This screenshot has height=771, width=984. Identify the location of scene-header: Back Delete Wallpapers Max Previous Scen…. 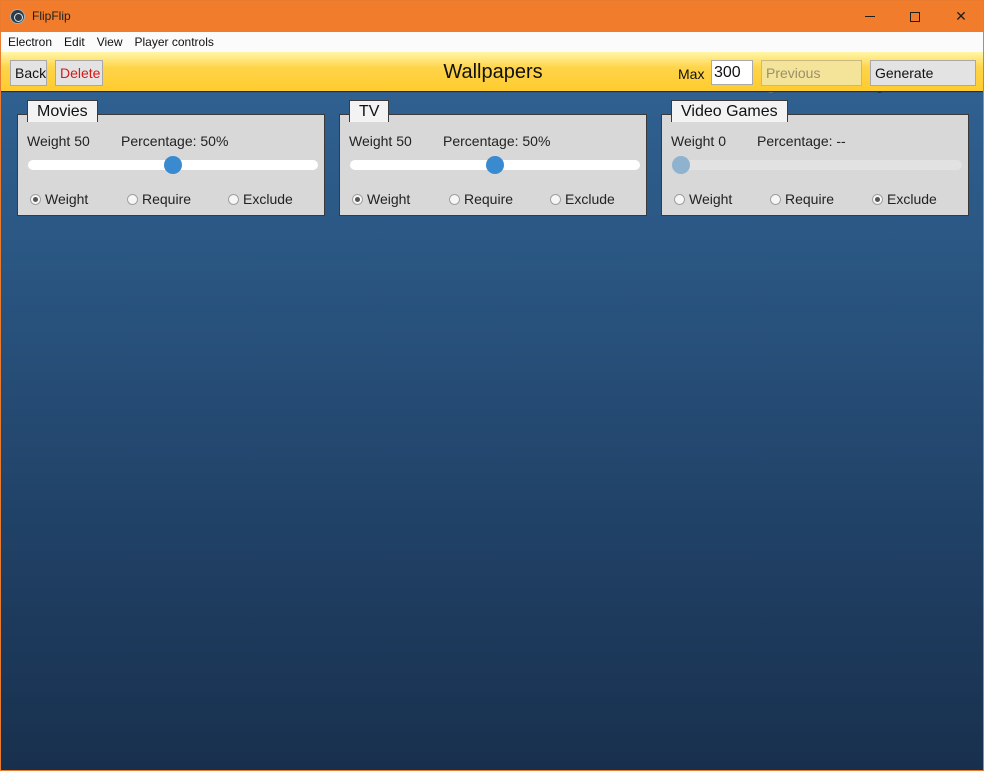
(492, 78).